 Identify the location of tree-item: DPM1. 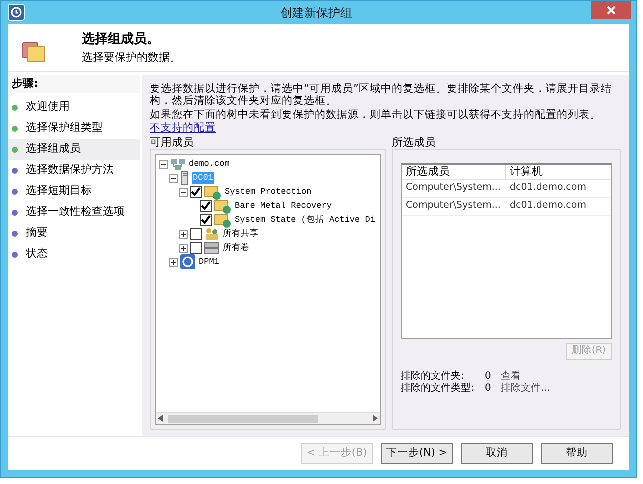
(209, 262).